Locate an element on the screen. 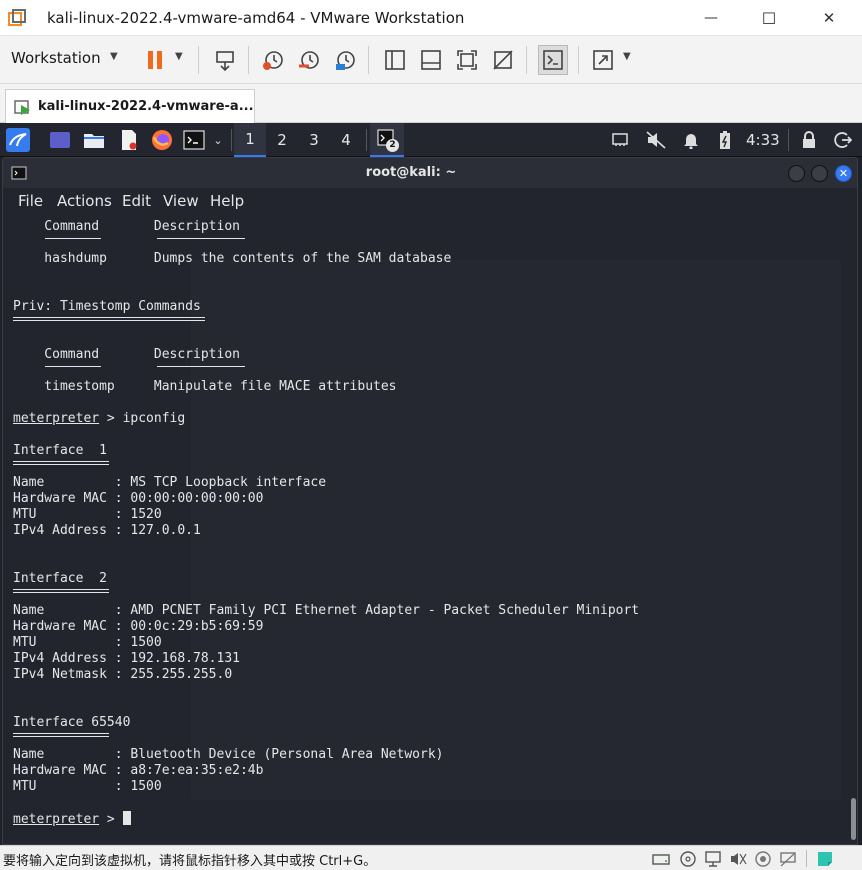 Image resolution: width=862 pixels, height=870 pixels. snapshot-icon is located at coordinates (273, 60).